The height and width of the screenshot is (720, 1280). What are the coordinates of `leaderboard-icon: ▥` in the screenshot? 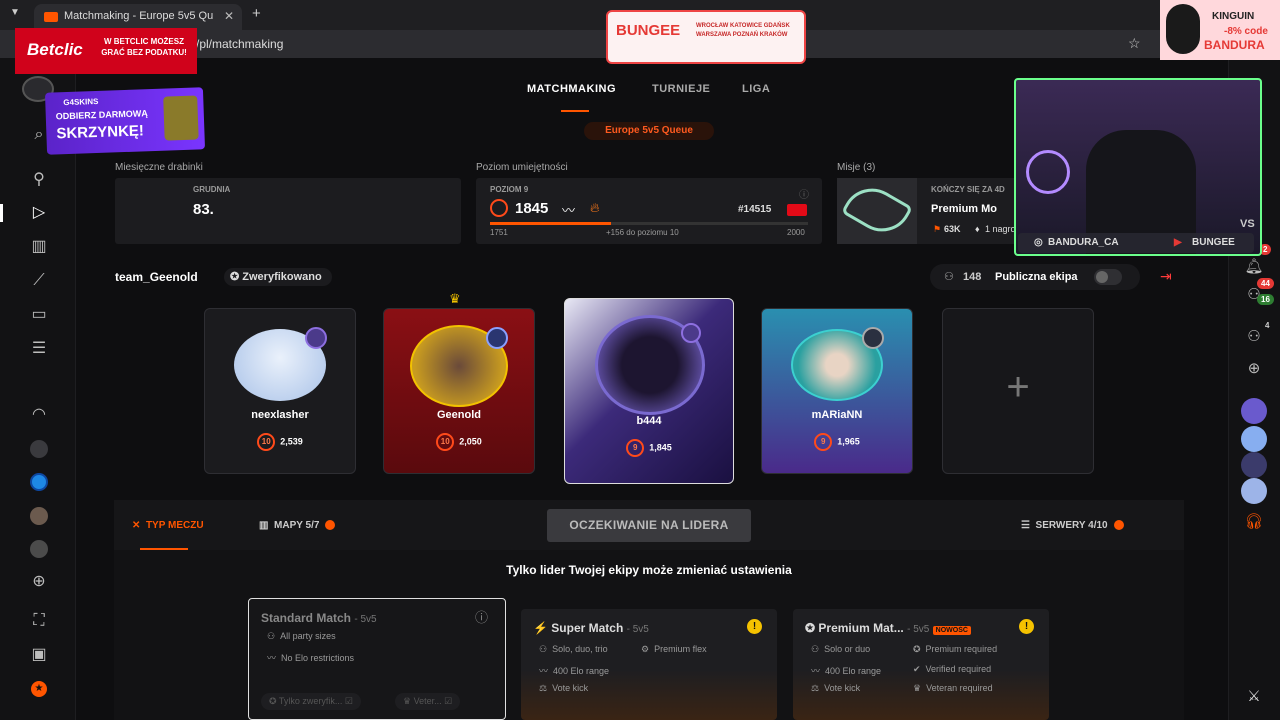 It's located at (39, 247).